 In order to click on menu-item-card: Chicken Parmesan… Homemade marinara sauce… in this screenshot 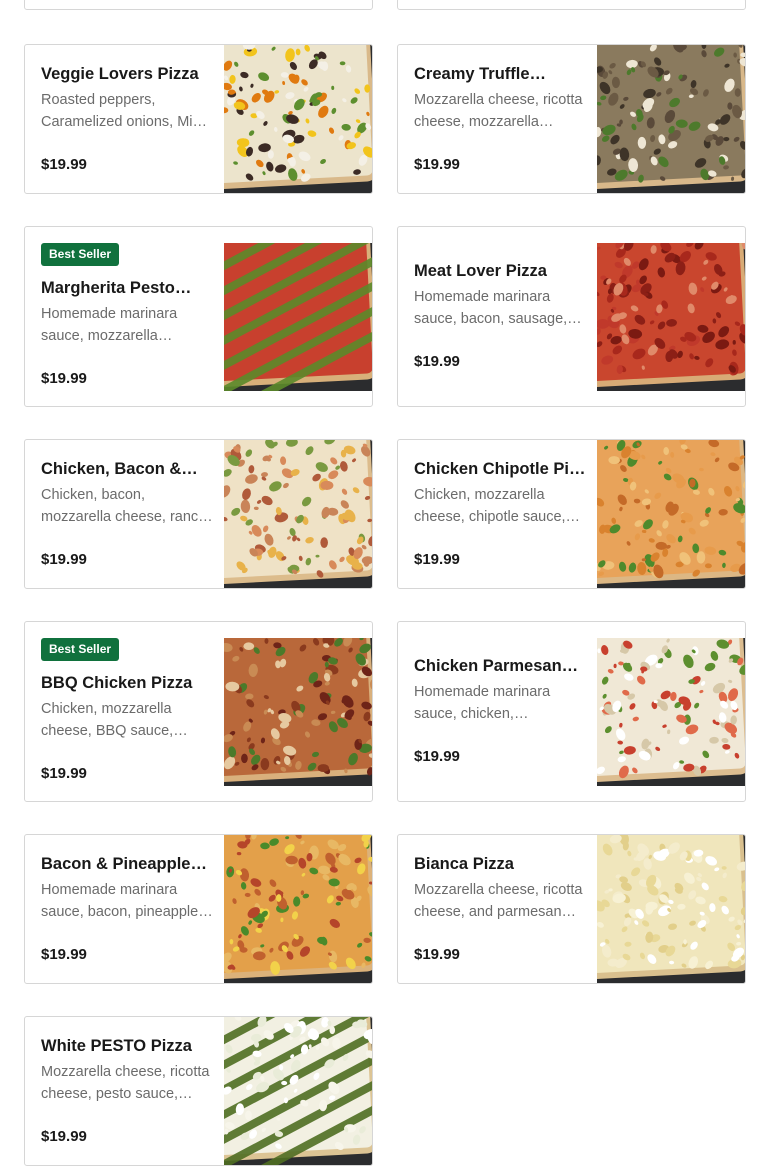, I will do `click(571, 711)`.